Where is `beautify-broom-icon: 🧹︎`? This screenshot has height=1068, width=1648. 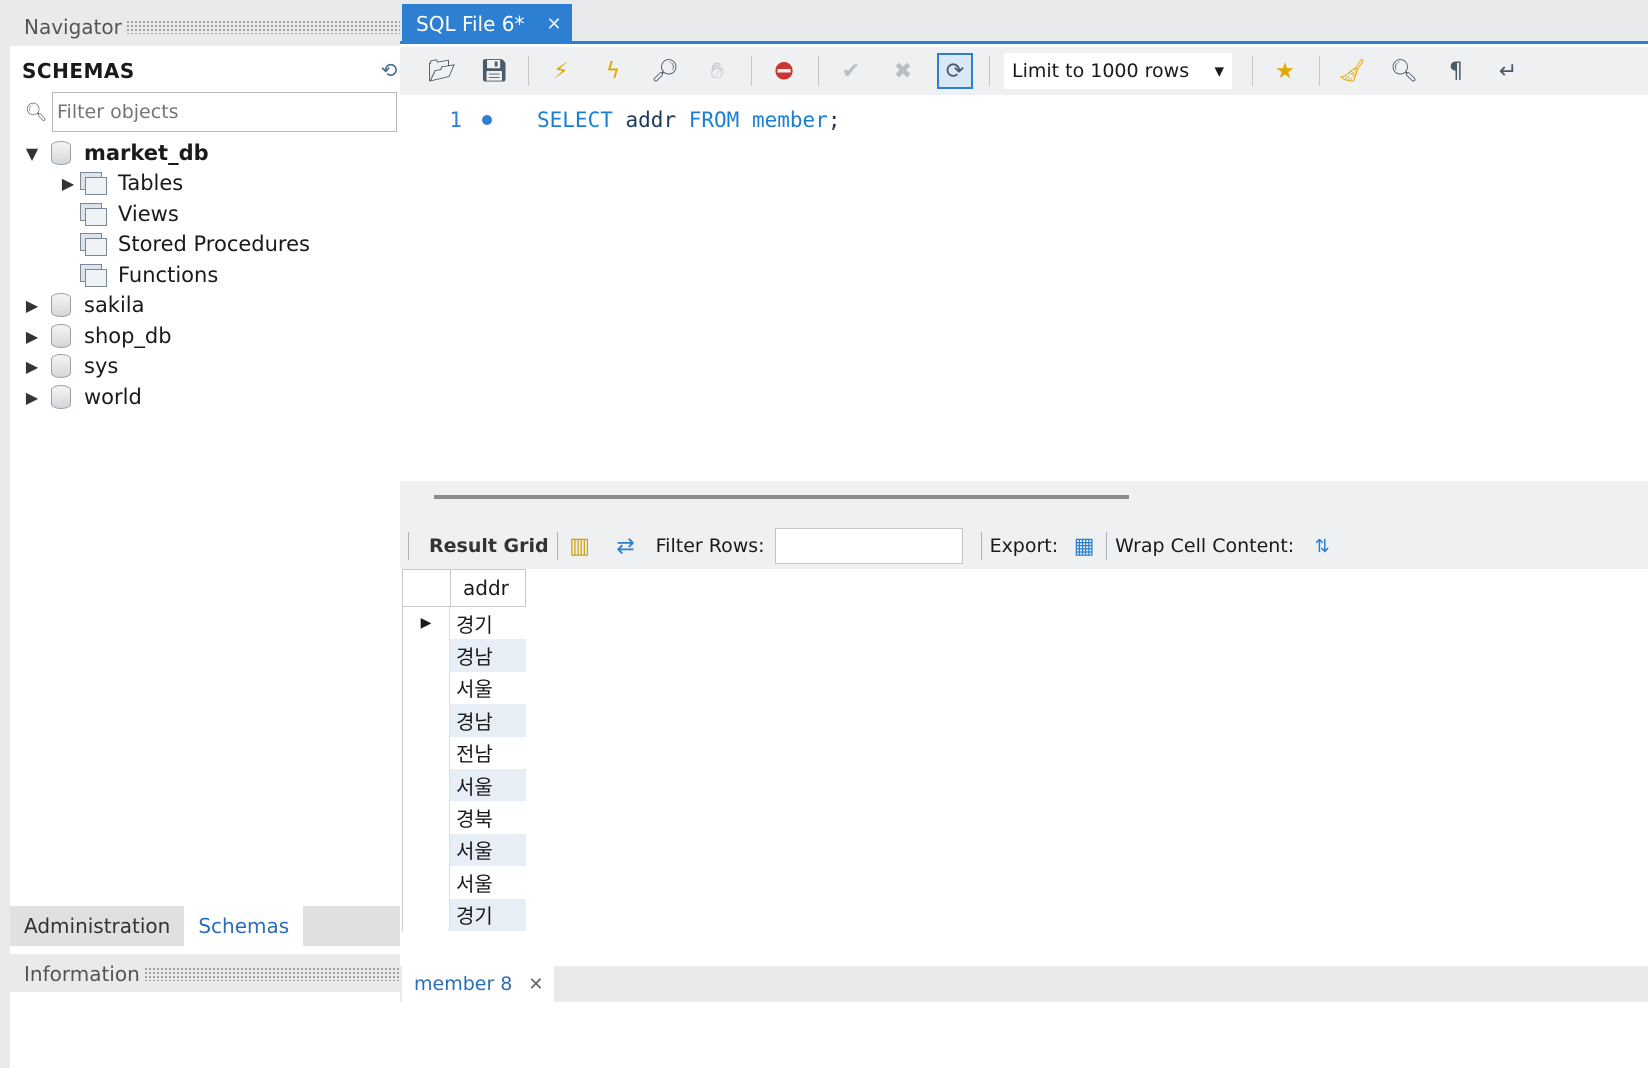 beautify-broom-icon: 🧹︎ is located at coordinates (1352, 71).